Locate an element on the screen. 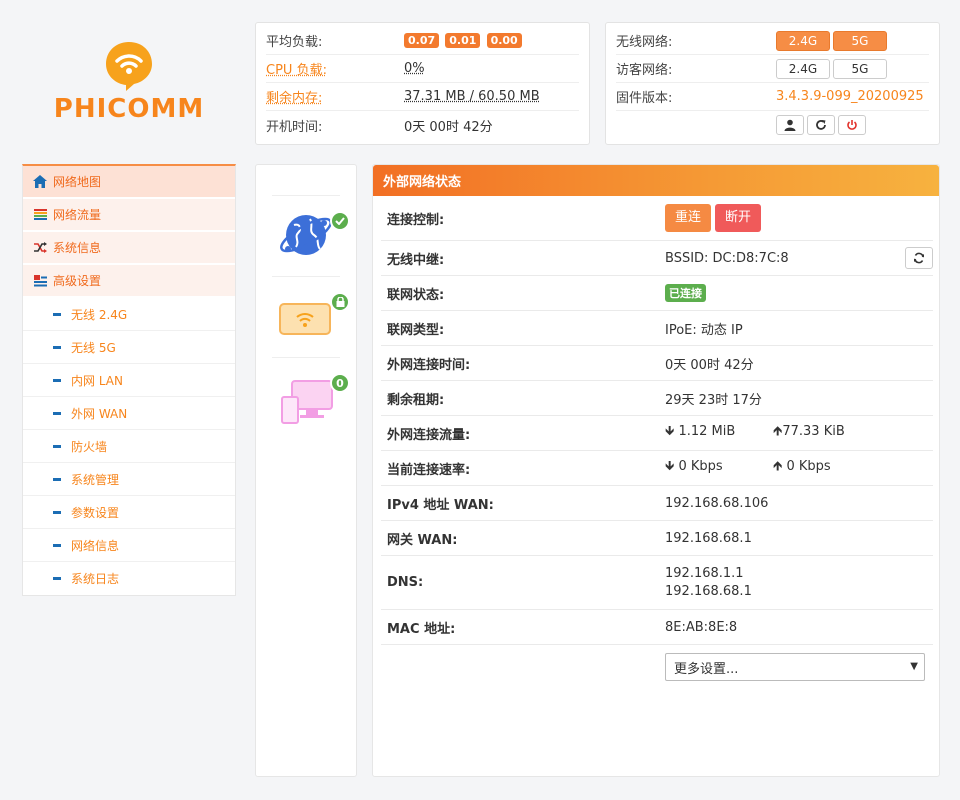 The width and height of the screenshot is (960, 800). net-type-row: 联网类型: IPoE: 动态 IP is located at coordinates (657, 328).